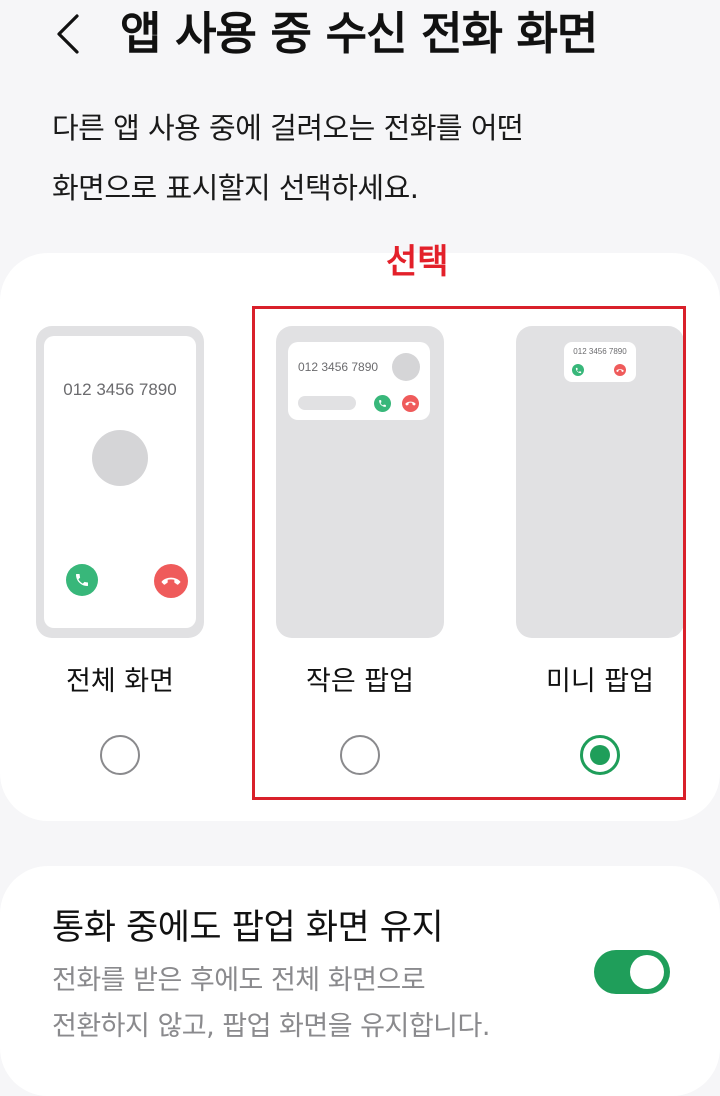  I want to click on option-full-screen: 012 3456 7890 전체 화면, so click(120, 556).